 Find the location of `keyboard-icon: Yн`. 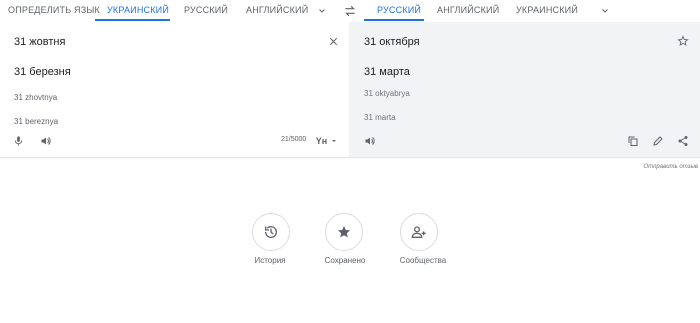

keyboard-icon: Yн is located at coordinates (327, 141).